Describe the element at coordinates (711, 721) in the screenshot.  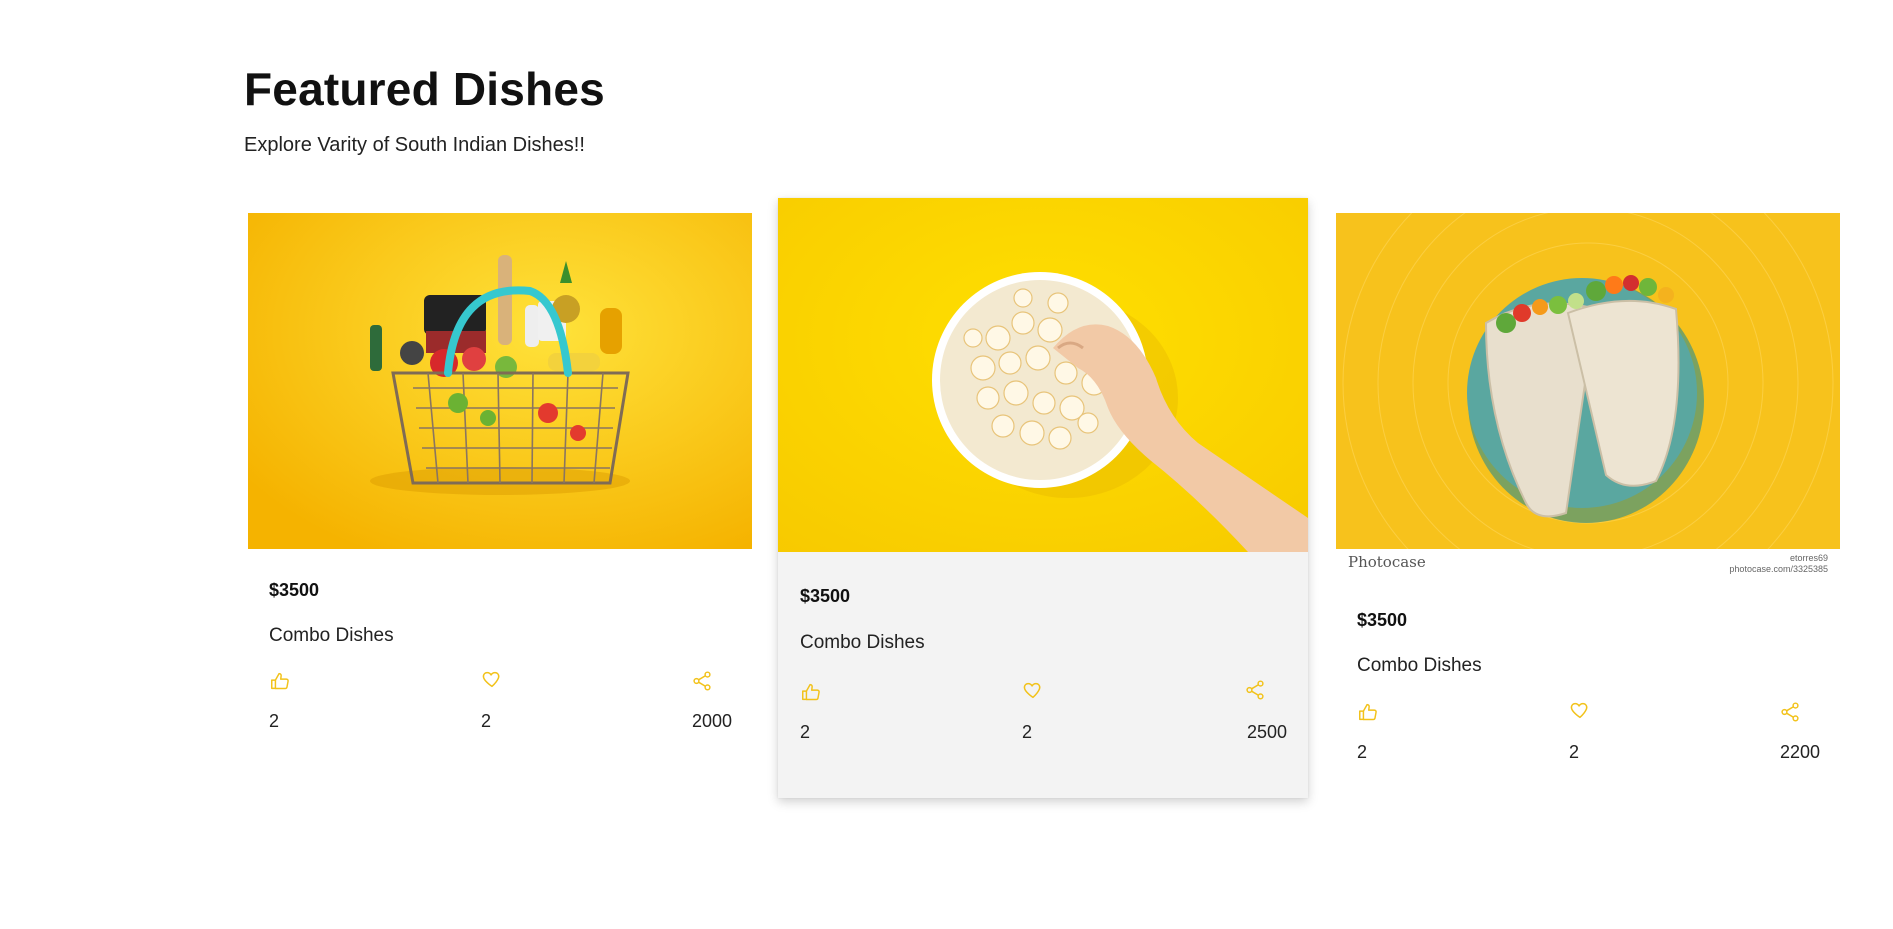
I see `shares-count: 2000` at that location.